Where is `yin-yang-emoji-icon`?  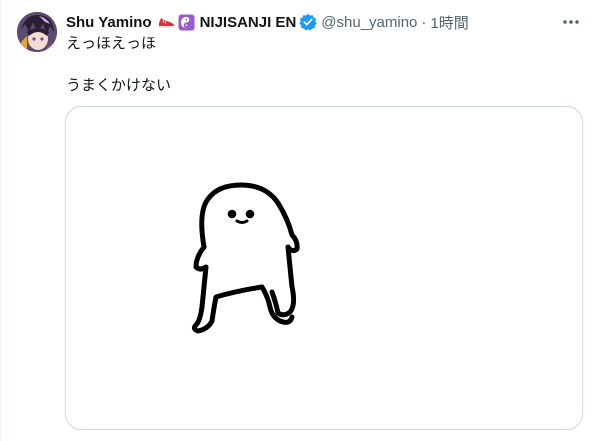
yin-yang-emoji-icon is located at coordinates (186, 22).